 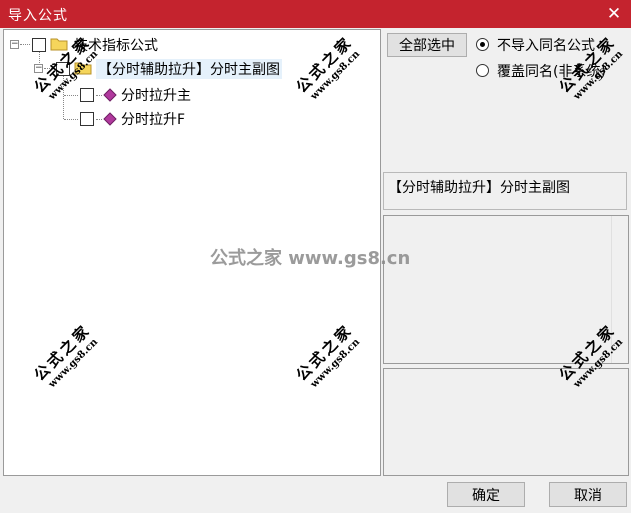 I want to click on title-bar: 导入公式 ✕, so click(x=315, y=14).